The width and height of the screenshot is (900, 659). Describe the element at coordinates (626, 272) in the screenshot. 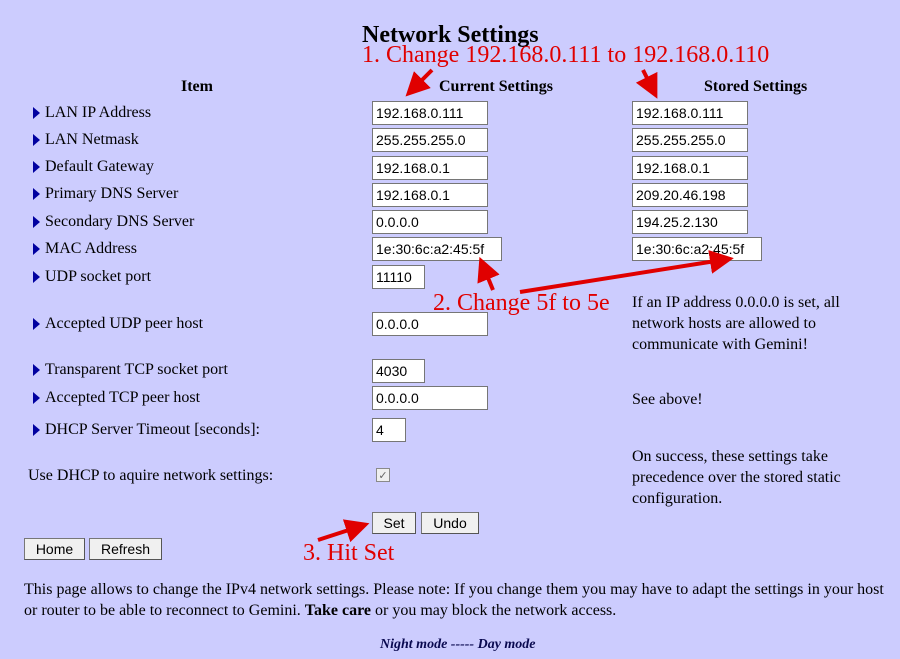

I see `arrow-step2-stored` at that location.